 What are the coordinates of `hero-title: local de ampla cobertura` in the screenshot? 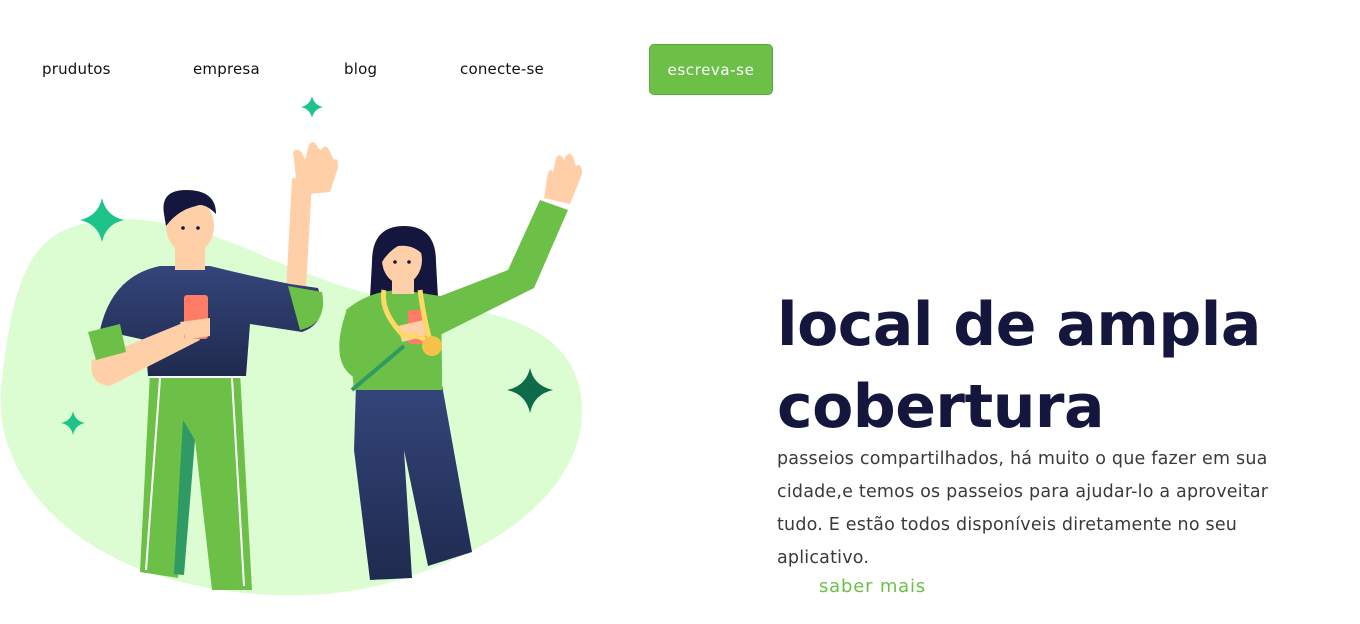 It's located at (1019, 366).